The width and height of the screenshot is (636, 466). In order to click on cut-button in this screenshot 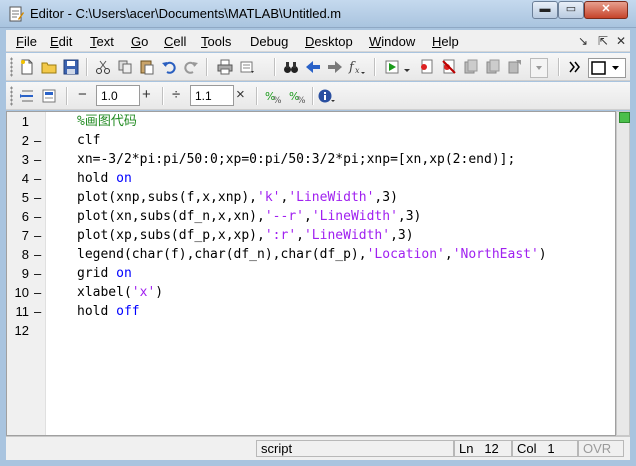, I will do `click(103, 67)`.